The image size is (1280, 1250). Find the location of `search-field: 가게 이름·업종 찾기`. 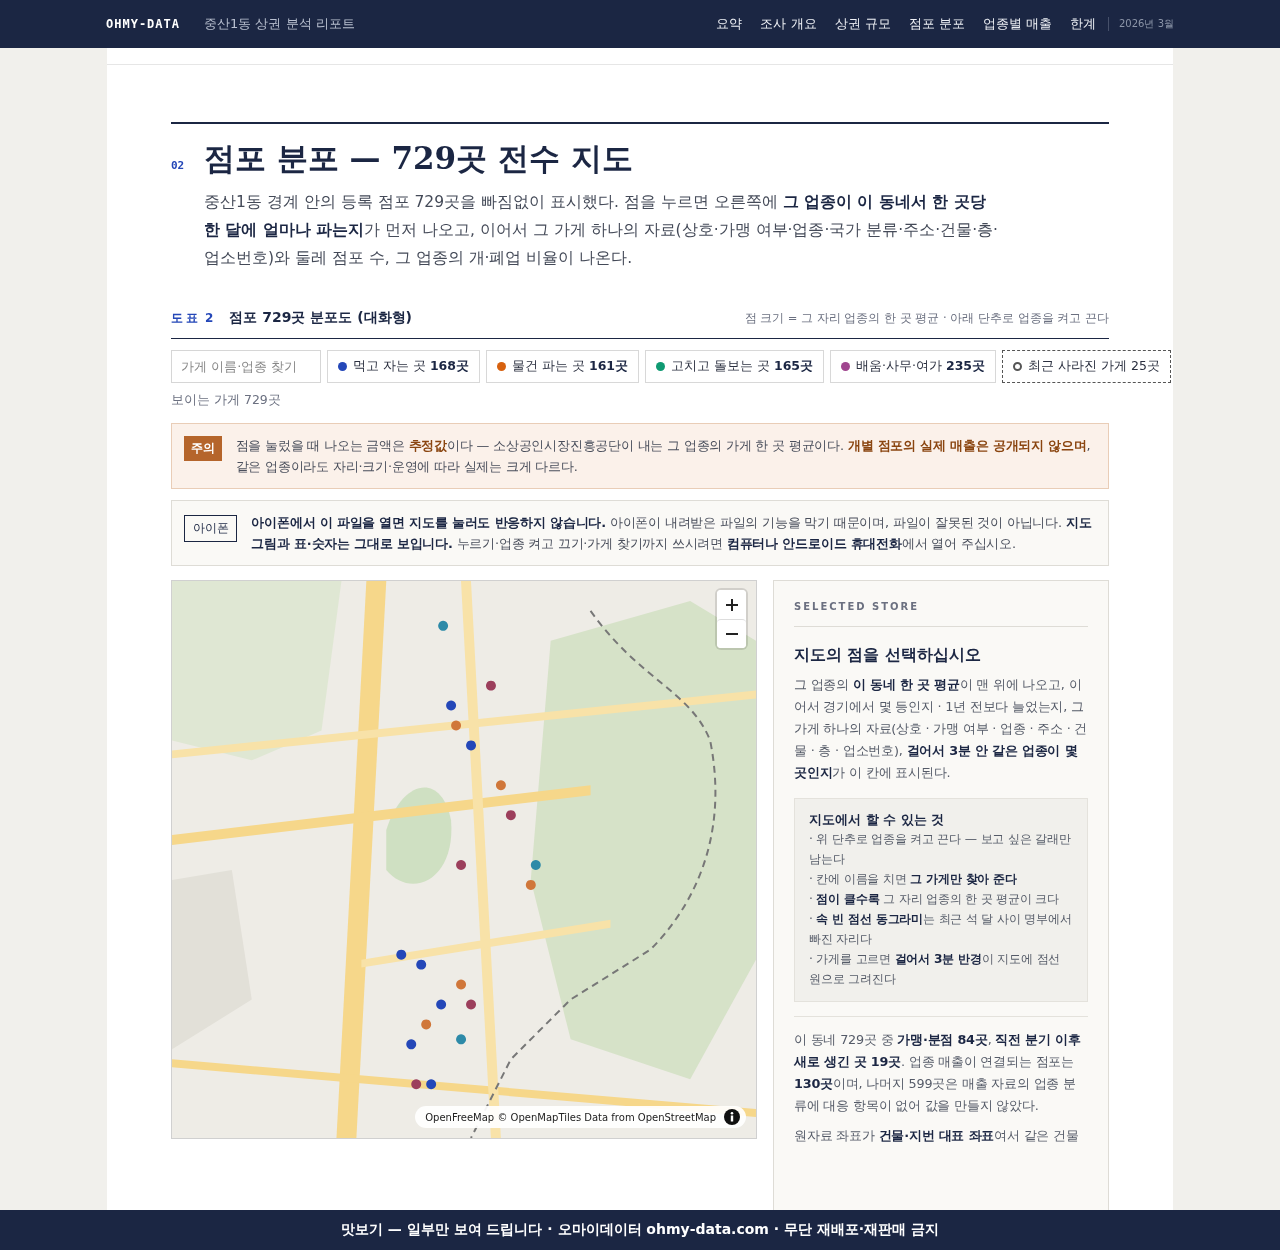

search-field: 가게 이름·업종 찾기 is located at coordinates (246, 366).